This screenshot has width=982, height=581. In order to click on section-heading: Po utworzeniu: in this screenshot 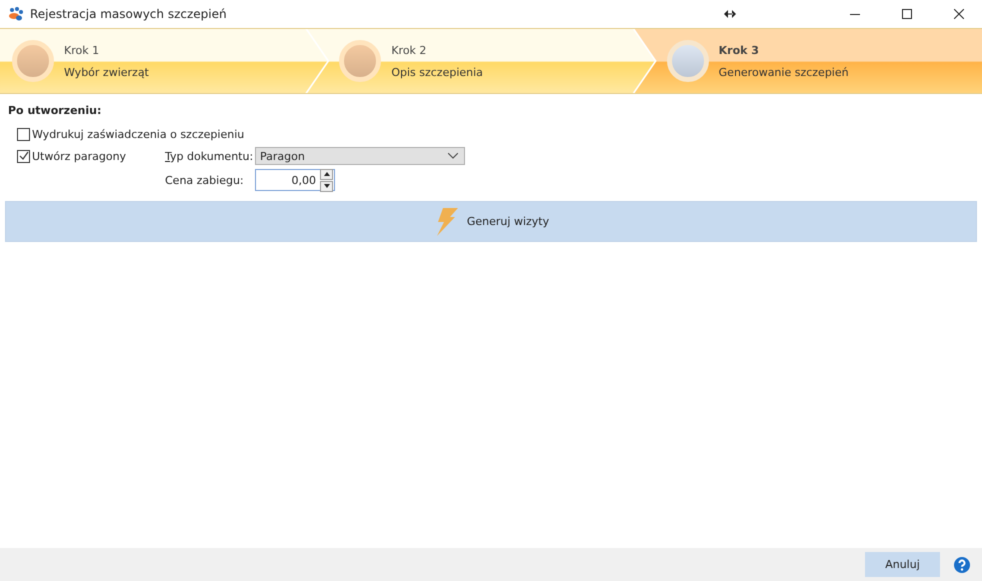, I will do `click(55, 110)`.